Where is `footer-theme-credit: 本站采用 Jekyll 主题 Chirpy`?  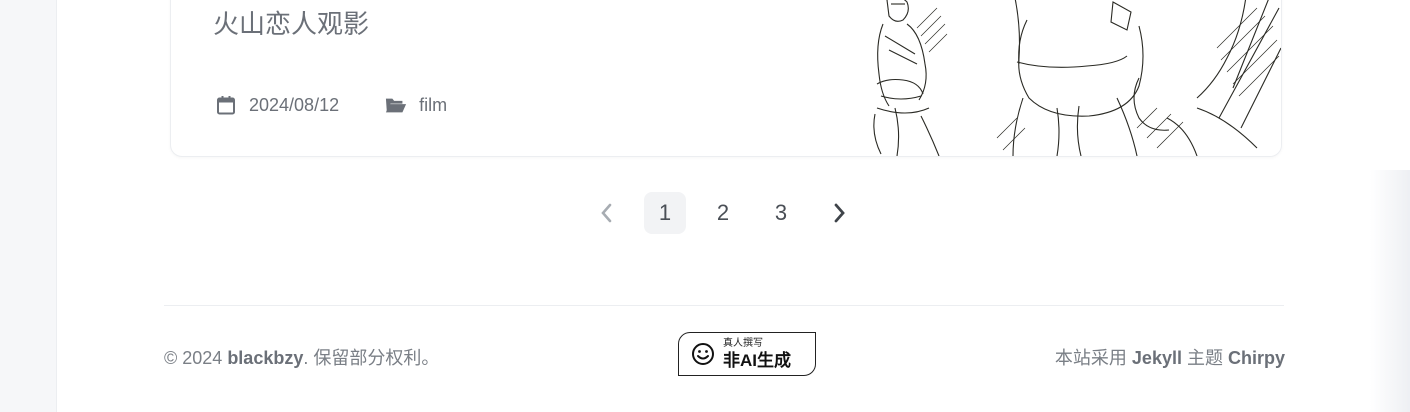
footer-theme-credit: 本站采用 Jekyll 主题 Chirpy is located at coordinates (1170, 357).